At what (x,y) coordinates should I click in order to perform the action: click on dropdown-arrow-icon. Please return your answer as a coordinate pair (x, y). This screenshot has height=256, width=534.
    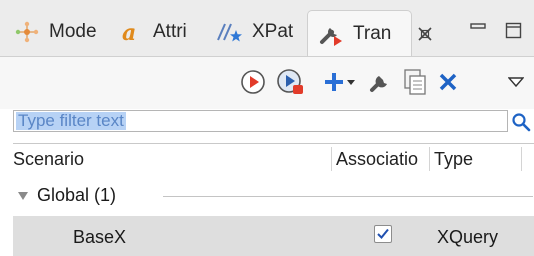
    Looking at the image, I should click on (351, 82).